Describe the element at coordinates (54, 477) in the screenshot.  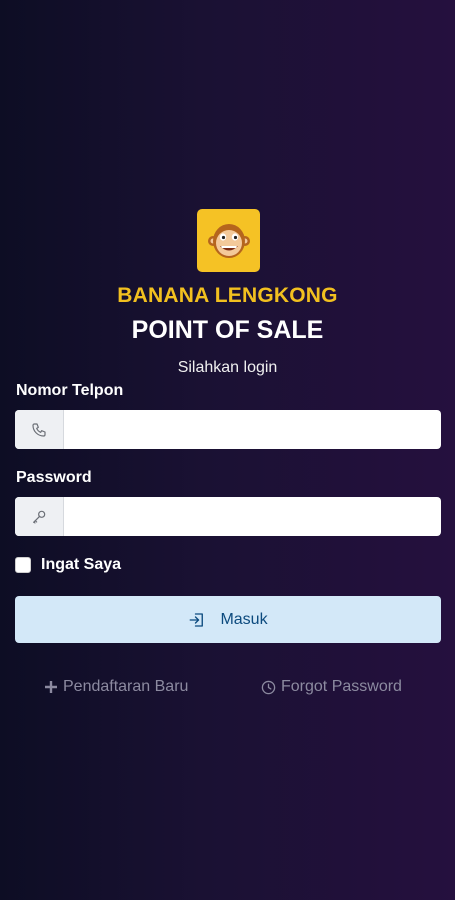
I see `password-label: Password` at that location.